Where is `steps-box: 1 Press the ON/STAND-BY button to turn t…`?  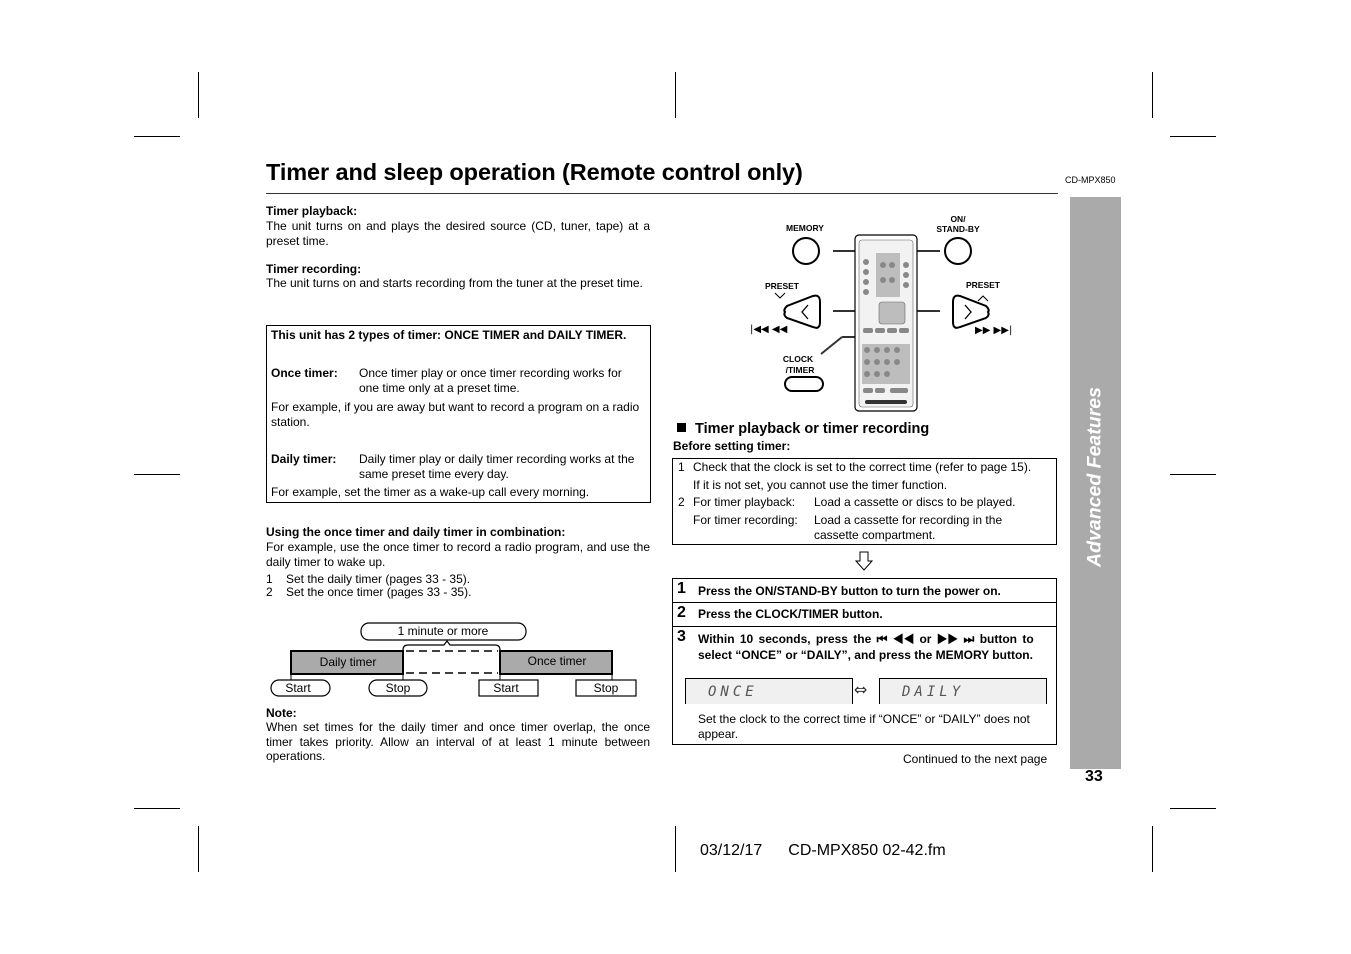
steps-box: 1 Press the ON/STAND-BY button to turn t… is located at coordinates (864, 661).